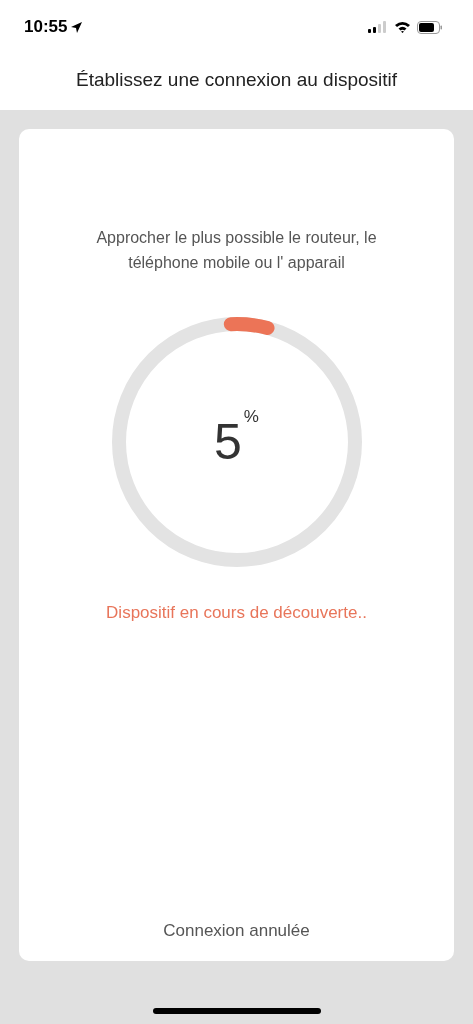 The image size is (473, 1024). Describe the element at coordinates (430, 27) in the screenshot. I see `battery-icon` at that location.